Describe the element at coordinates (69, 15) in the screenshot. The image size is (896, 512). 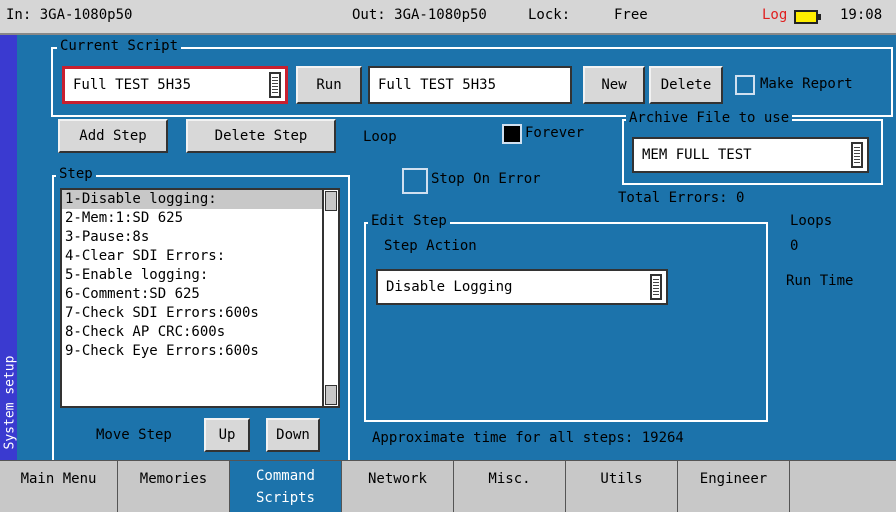
I see `input-format: In: 3GA-1080p50` at that location.